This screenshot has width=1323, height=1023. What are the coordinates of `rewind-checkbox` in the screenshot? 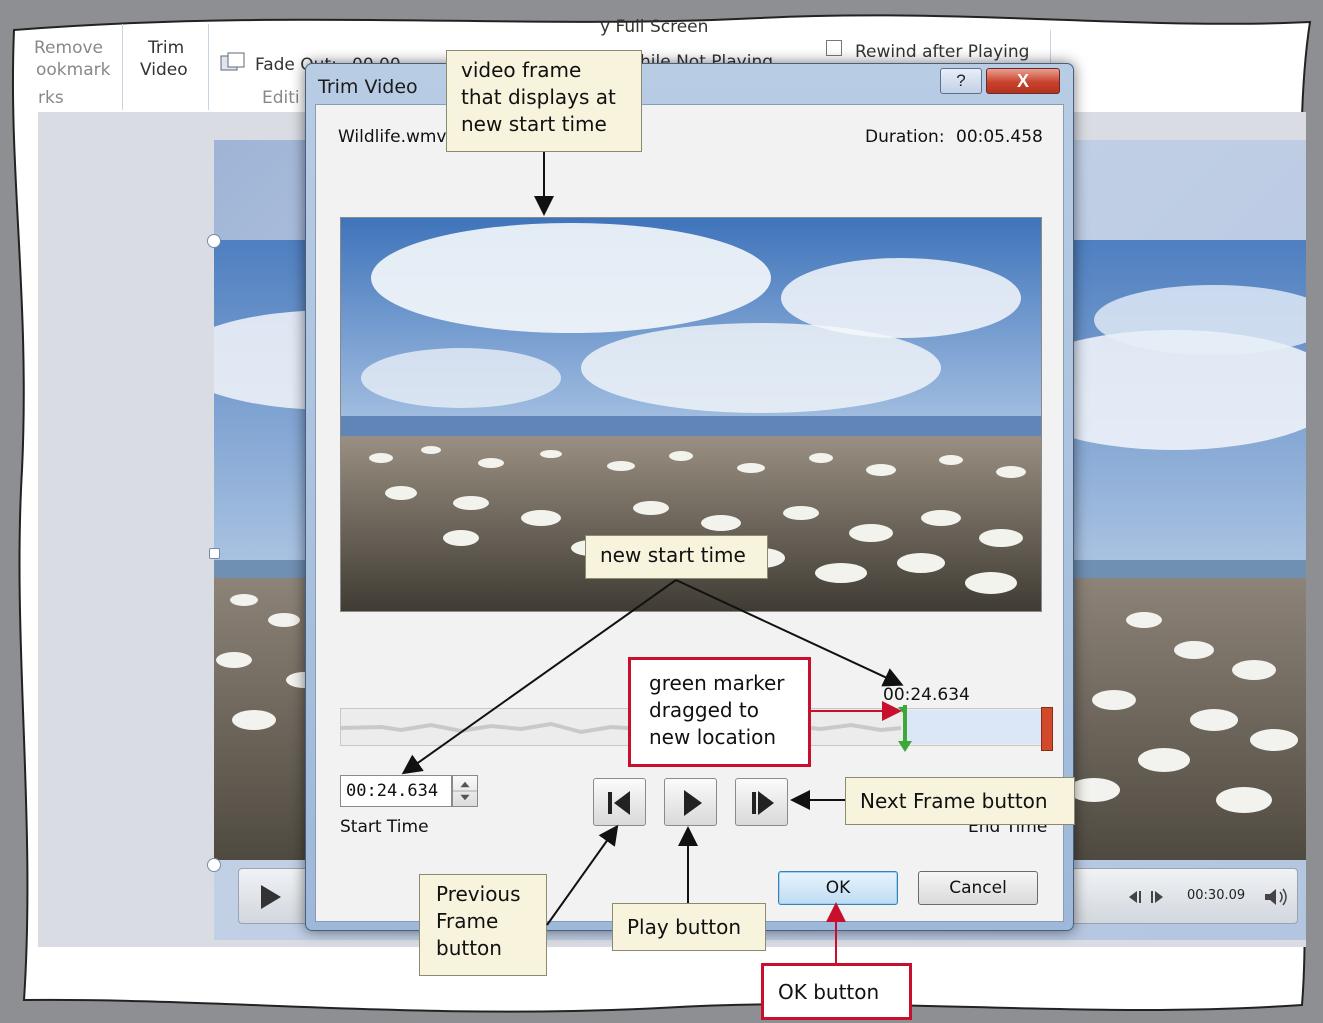 It's located at (834, 48).